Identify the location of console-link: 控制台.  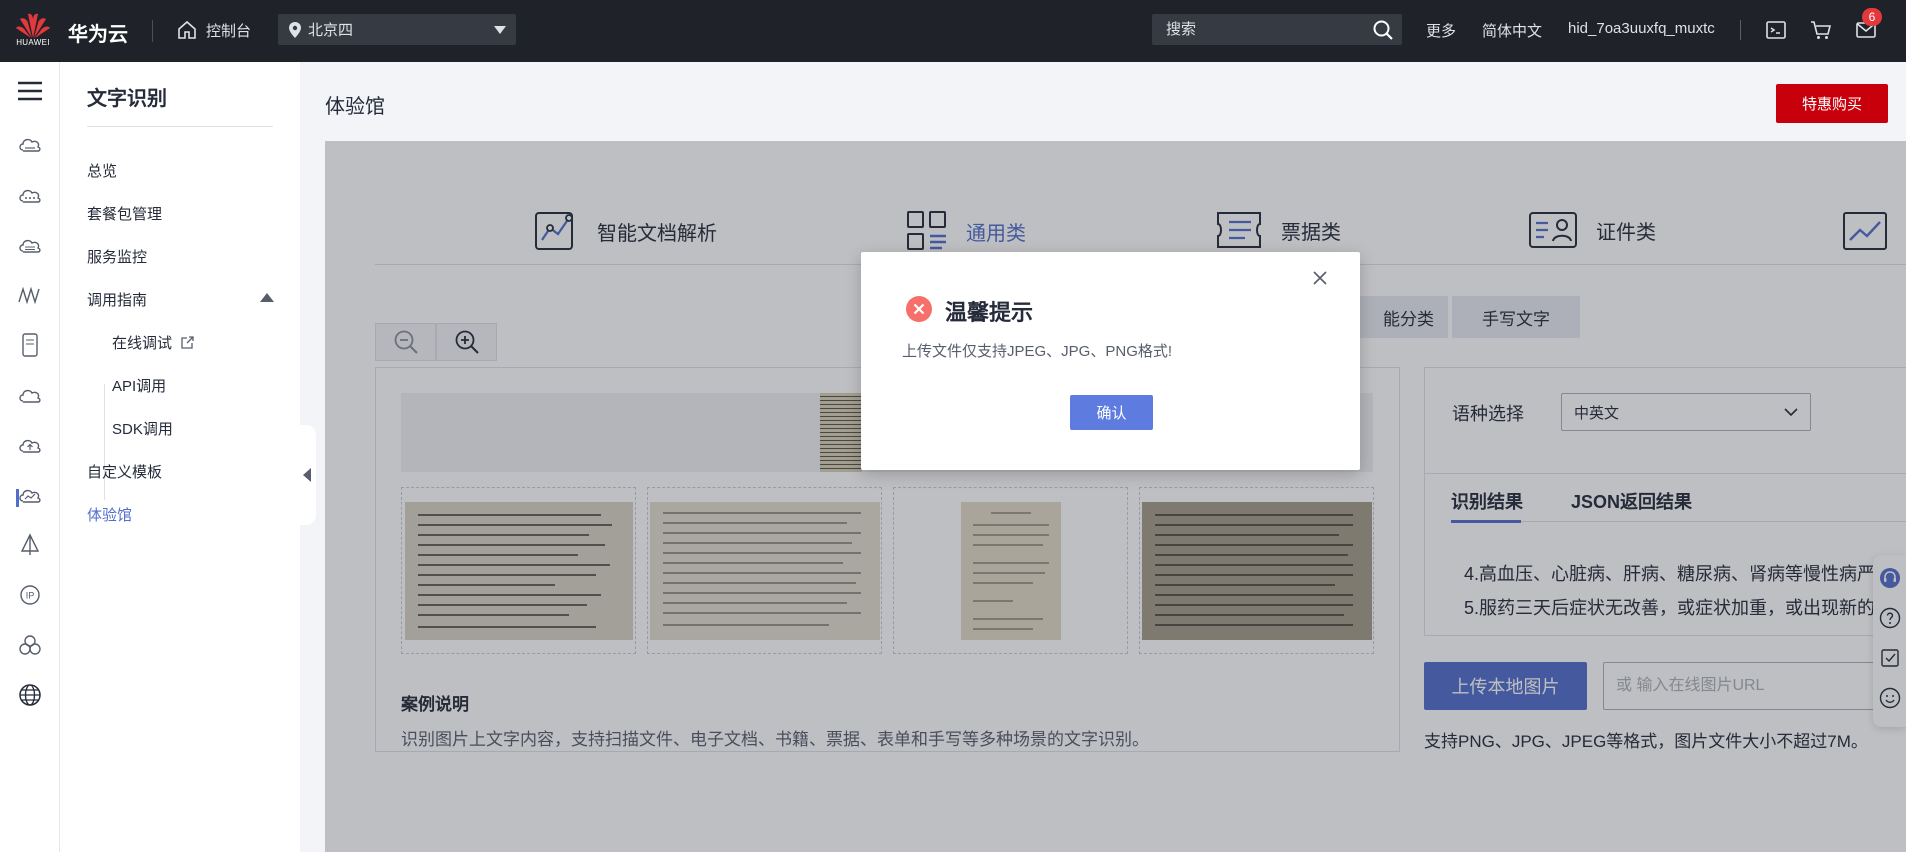
(213, 30).